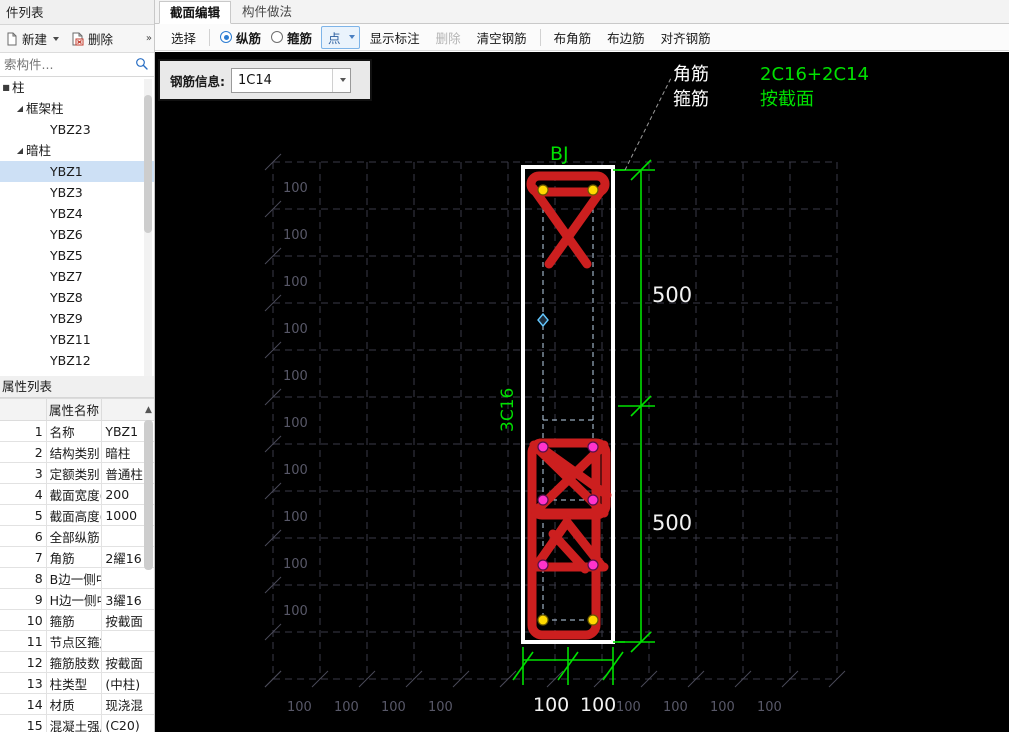  What do you see at coordinates (300, 38) in the screenshot?
I see `radio-stirrup-label: 箍筋` at bounding box center [300, 38].